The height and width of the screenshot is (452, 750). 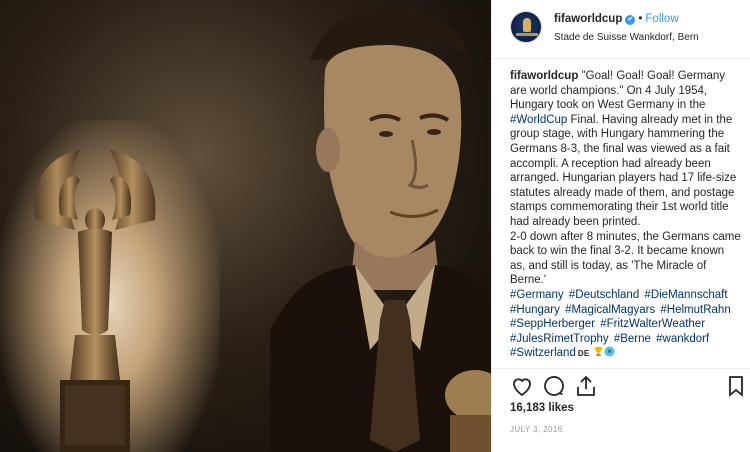 What do you see at coordinates (554, 386) in the screenshot?
I see `comment-icon` at bounding box center [554, 386].